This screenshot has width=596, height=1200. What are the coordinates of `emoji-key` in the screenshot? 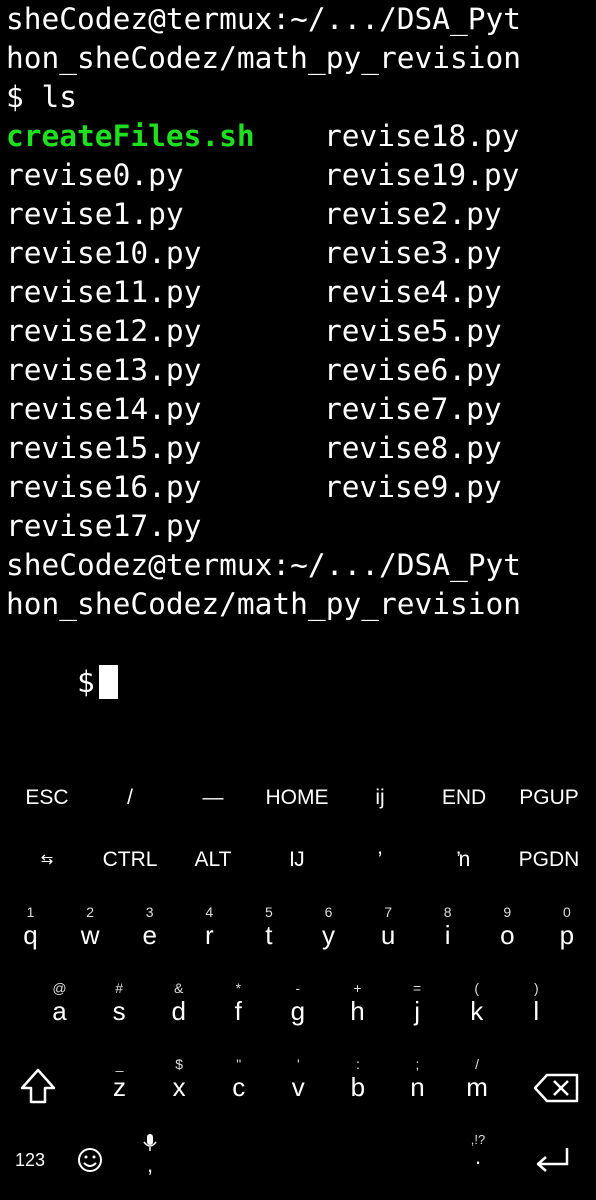 It's located at (90, 1160).